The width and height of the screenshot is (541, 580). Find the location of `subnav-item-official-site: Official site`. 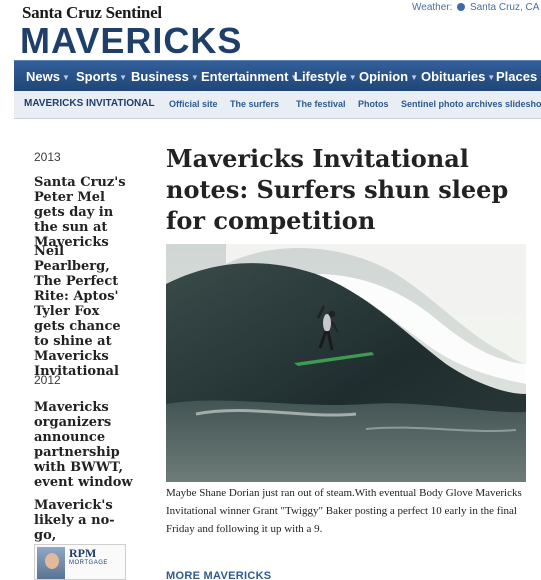

subnav-item-official-site: Official site is located at coordinates (193, 104).